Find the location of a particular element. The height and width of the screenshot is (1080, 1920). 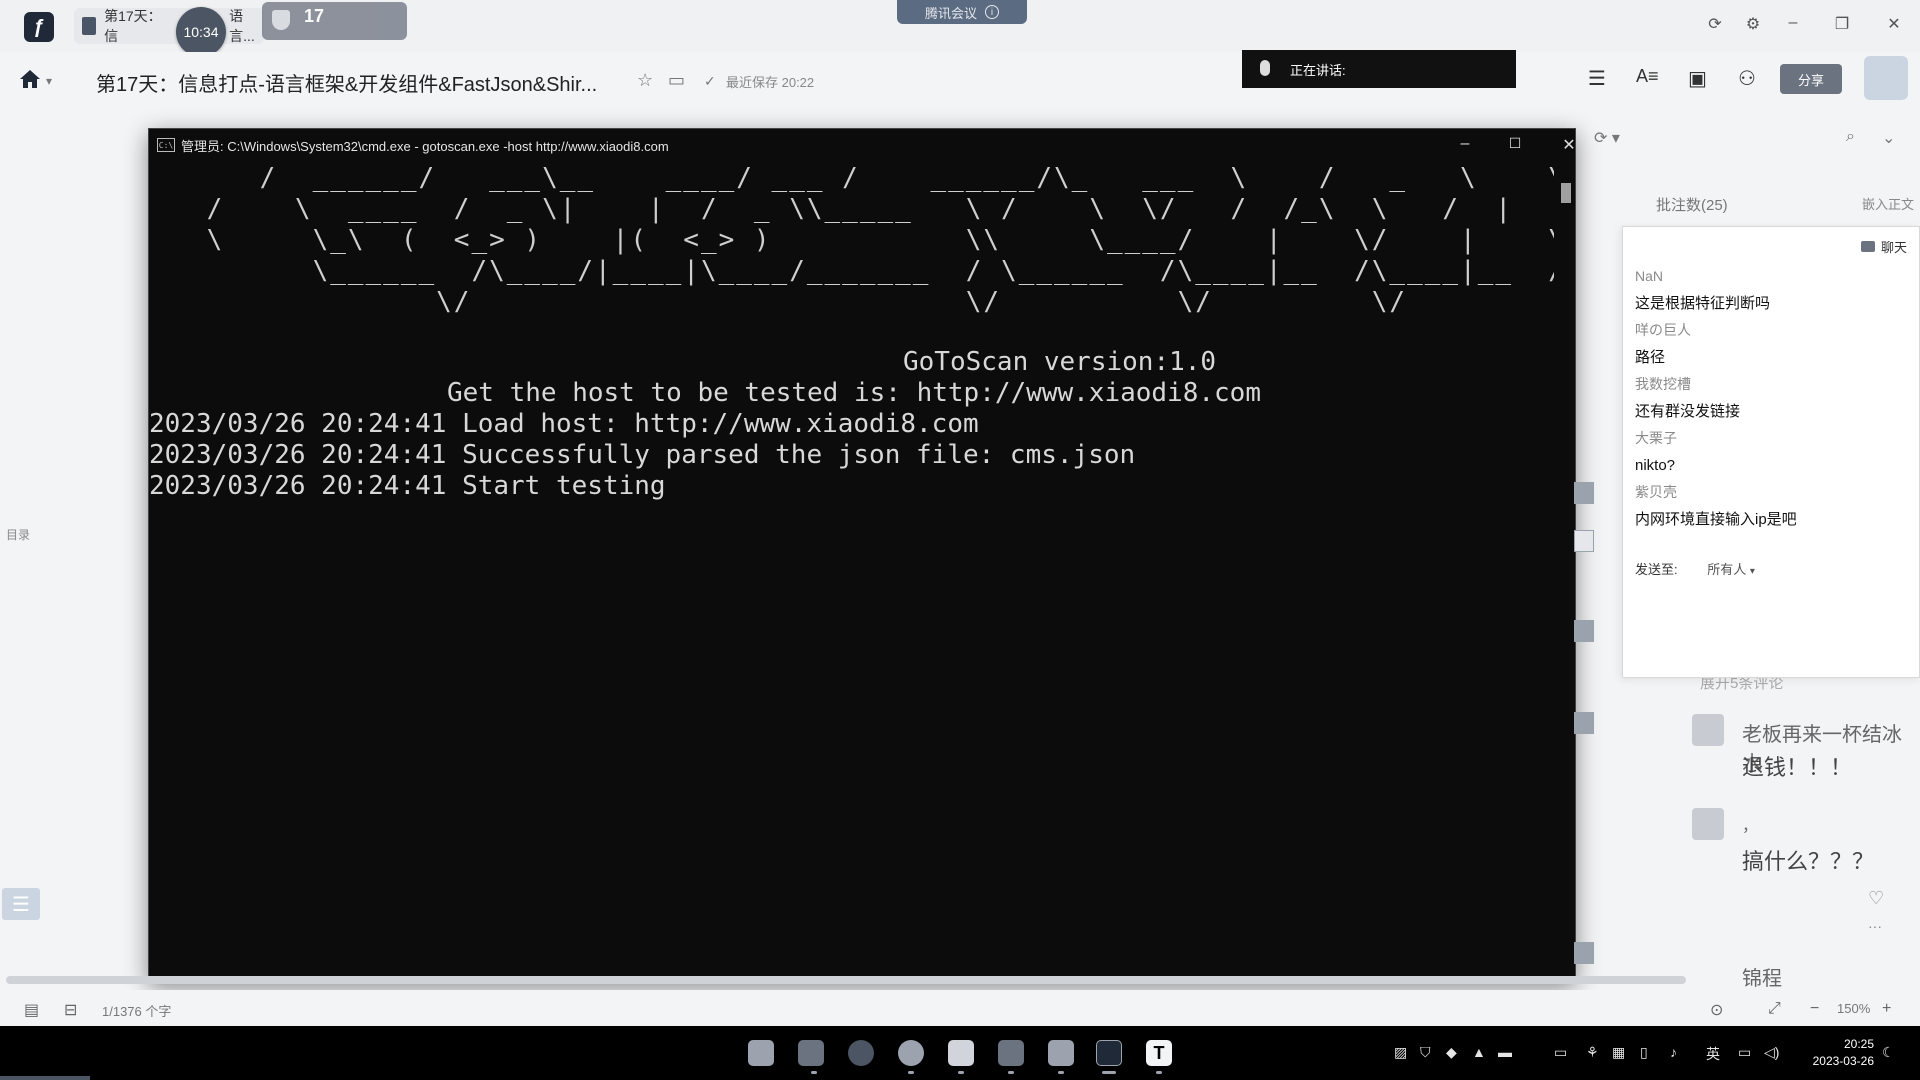

page-view-icon: ⊟ is located at coordinates (70, 1010).